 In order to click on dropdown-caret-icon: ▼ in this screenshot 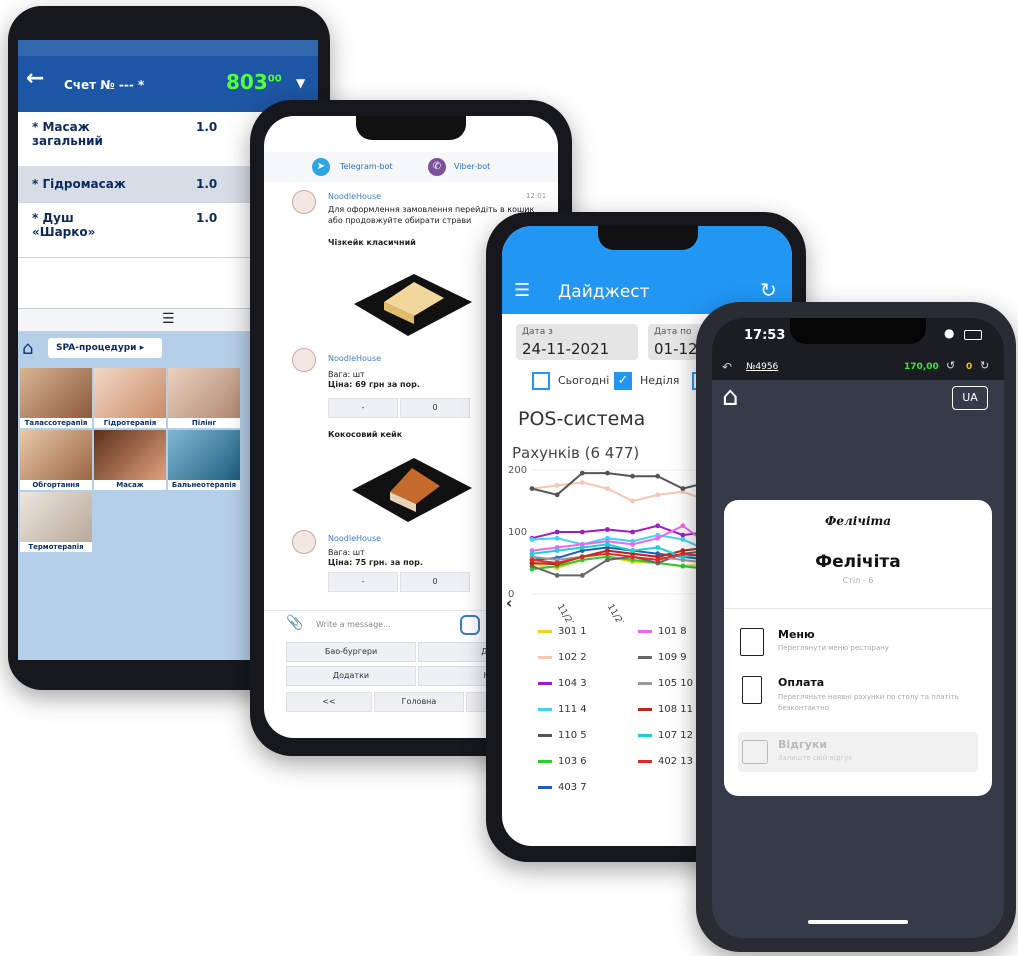, I will do `click(300, 83)`.